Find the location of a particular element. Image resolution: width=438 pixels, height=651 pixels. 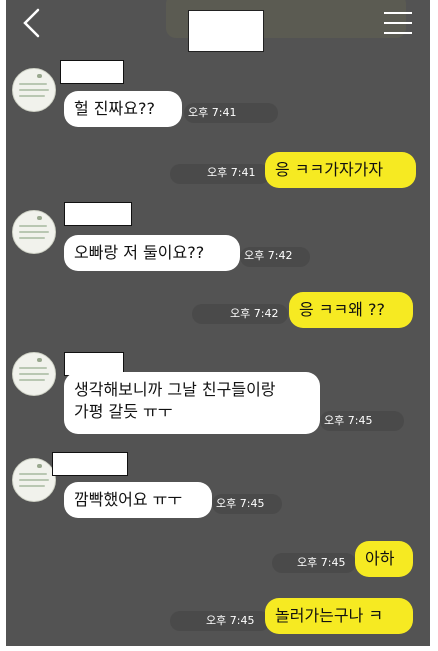

chat-title-redacted is located at coordinates (226, 31).